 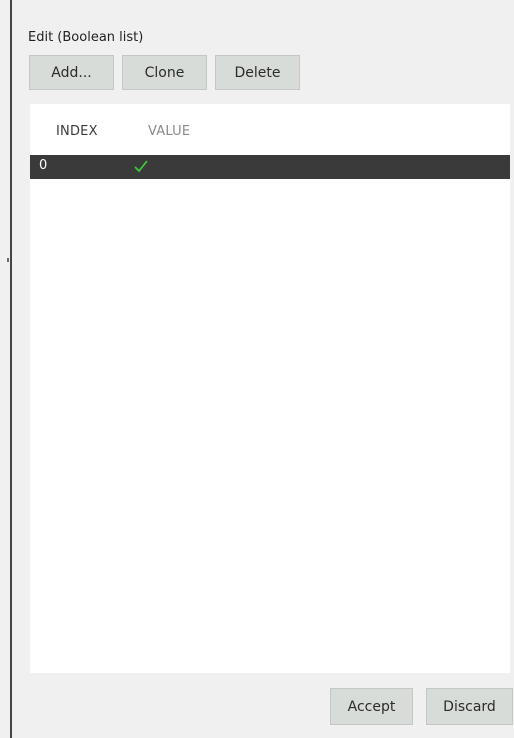 What do you see at coordinates (270, 167) in the screenshot?
I see `table-row: 0` at bounding box center [270, 167].